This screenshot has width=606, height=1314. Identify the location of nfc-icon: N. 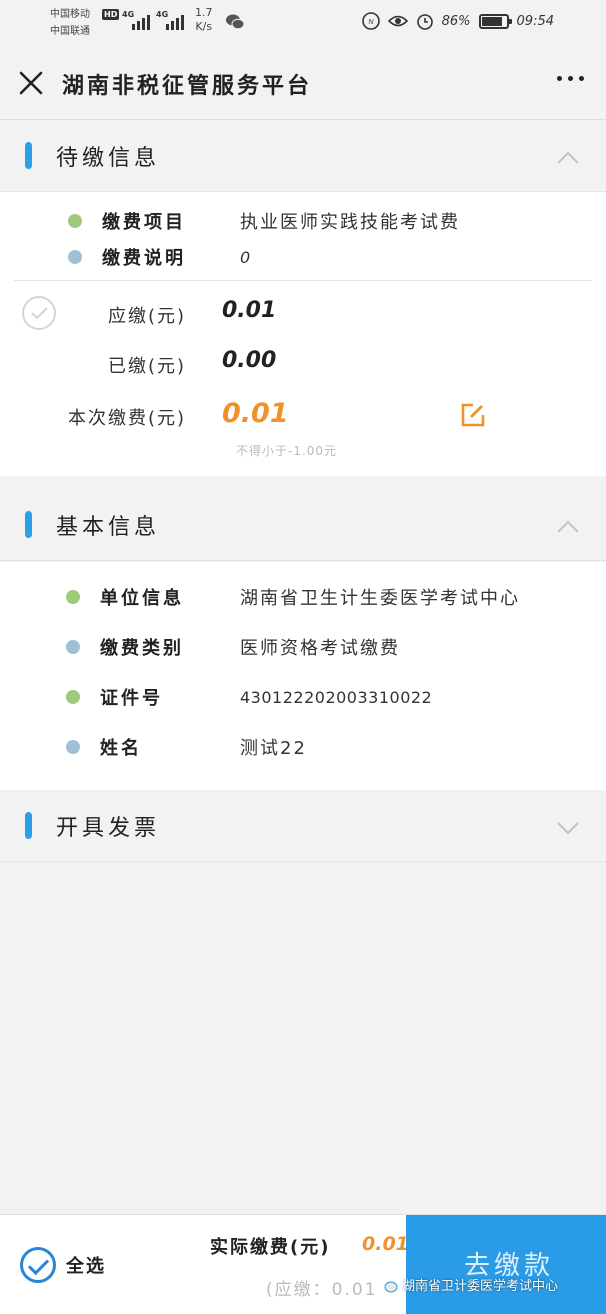
(370, 21).